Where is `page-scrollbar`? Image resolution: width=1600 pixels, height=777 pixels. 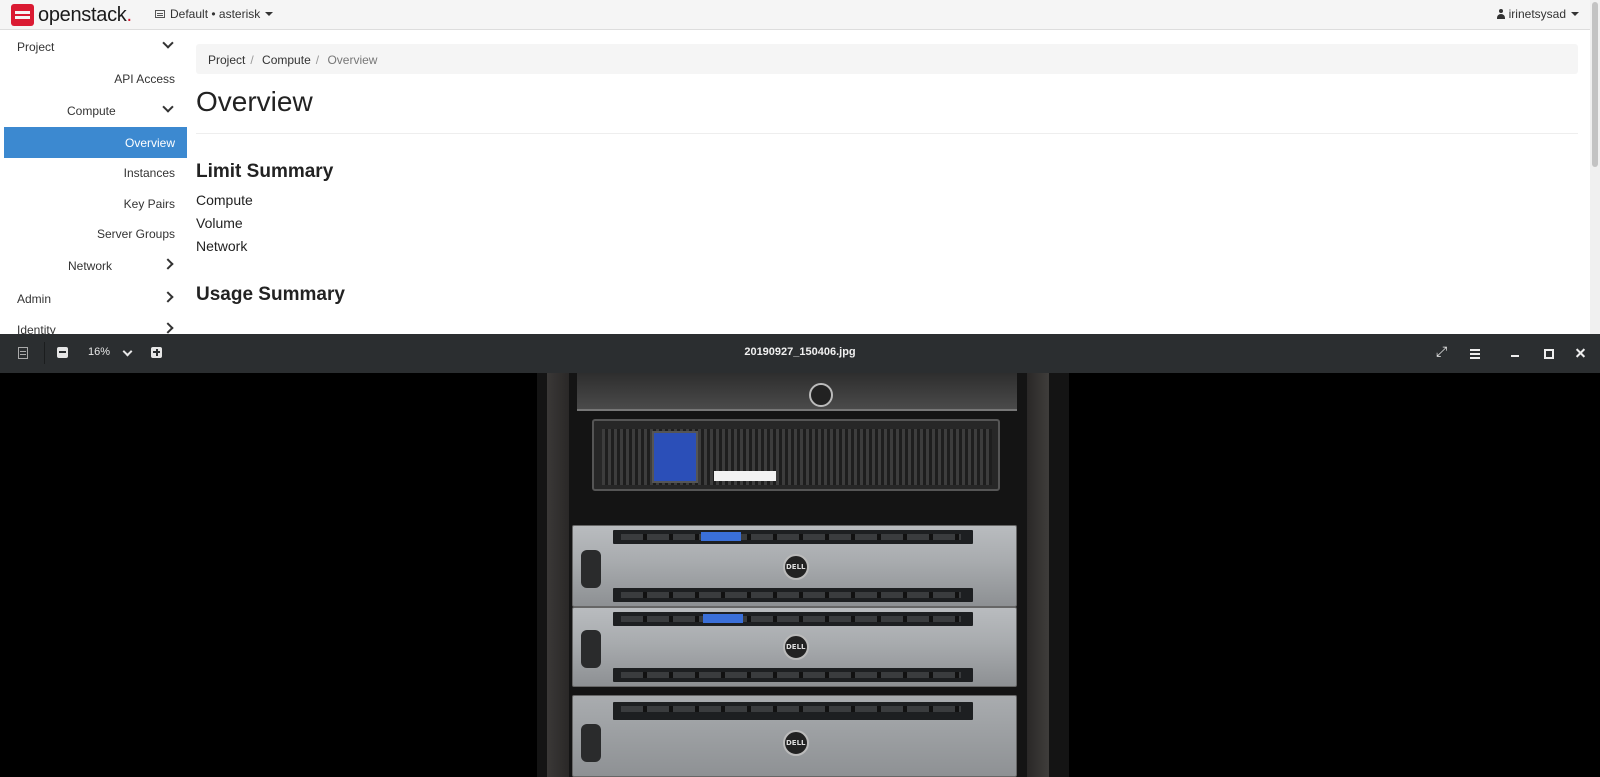
page-scrollbar is located at coordinates (1595, 167).